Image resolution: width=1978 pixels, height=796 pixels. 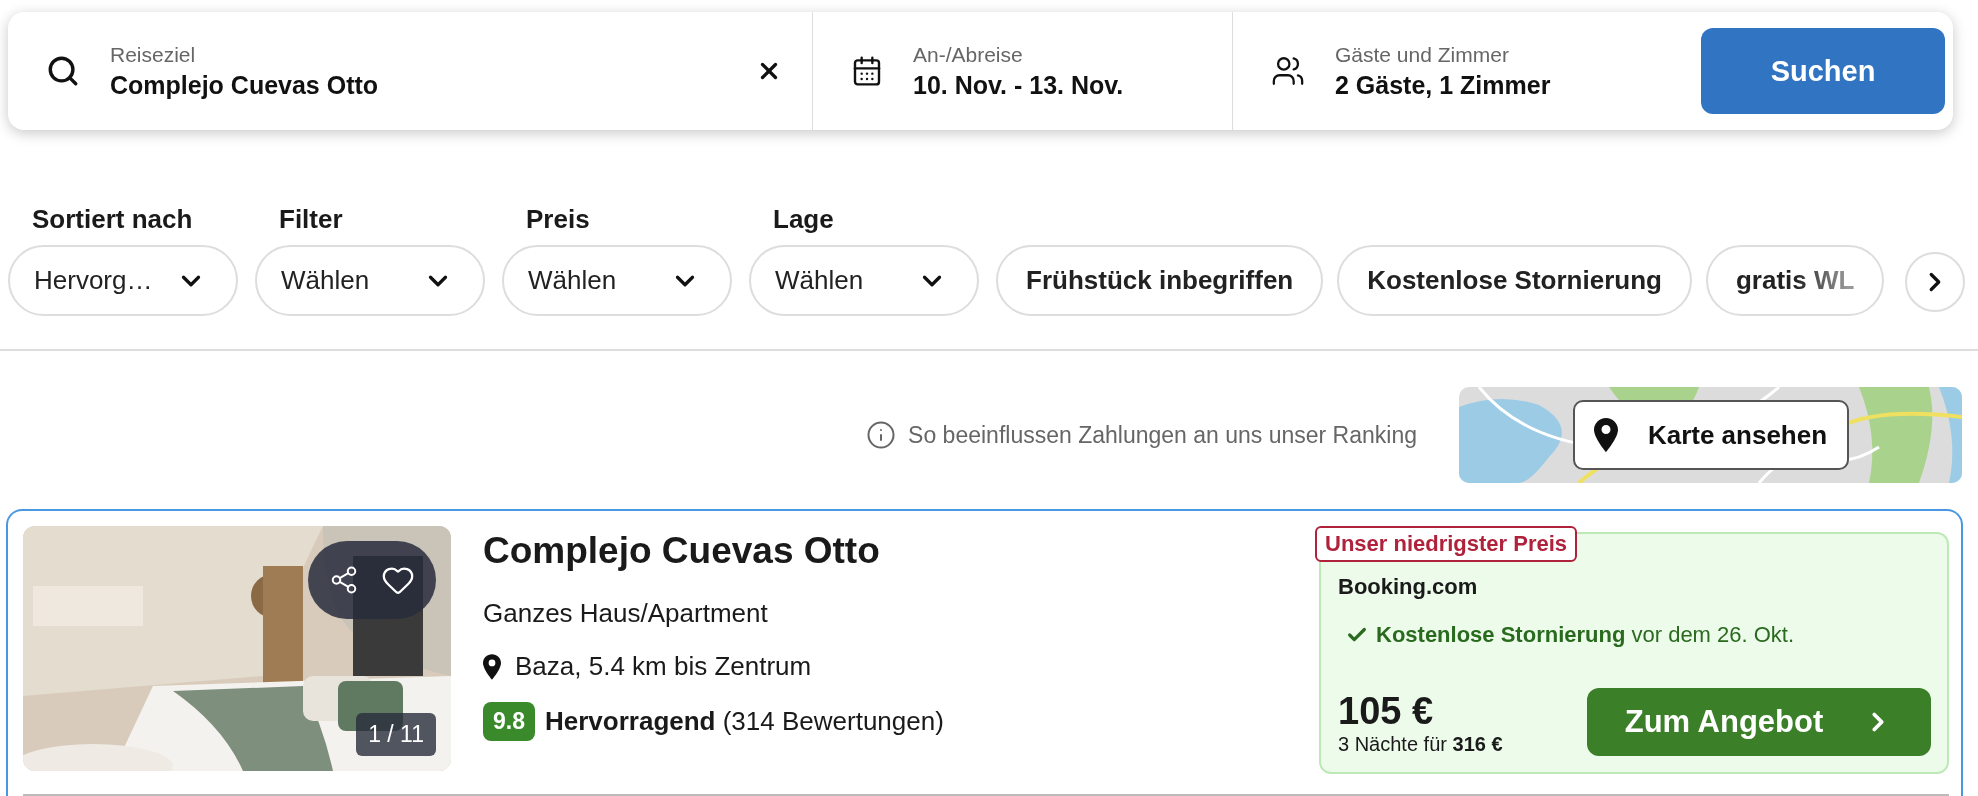 What do you see at coordinates (968, 54) in the screenshot?
I see `field-label: An-/Abreise` at bounding box center [968, 54].